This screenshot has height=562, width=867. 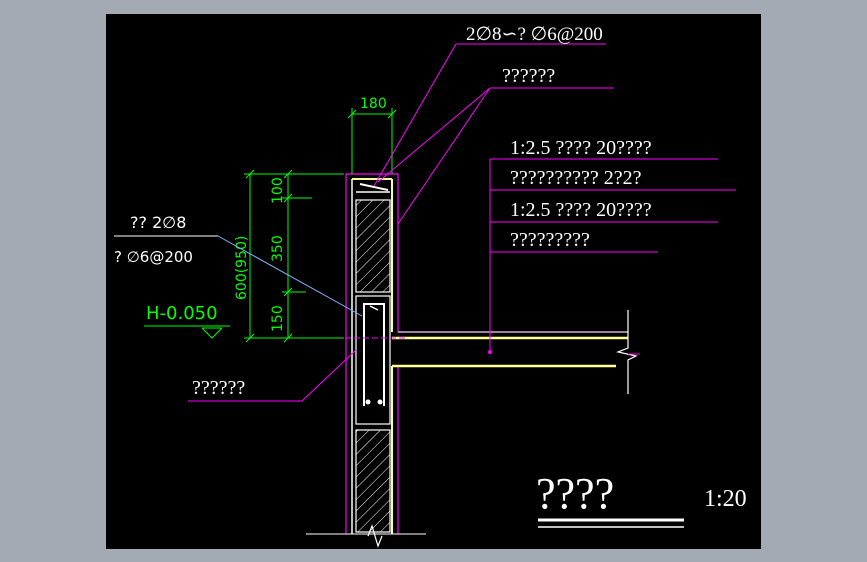 I want to click on left-note1-label: ?? 2∅8, so click(x=158, y=222).